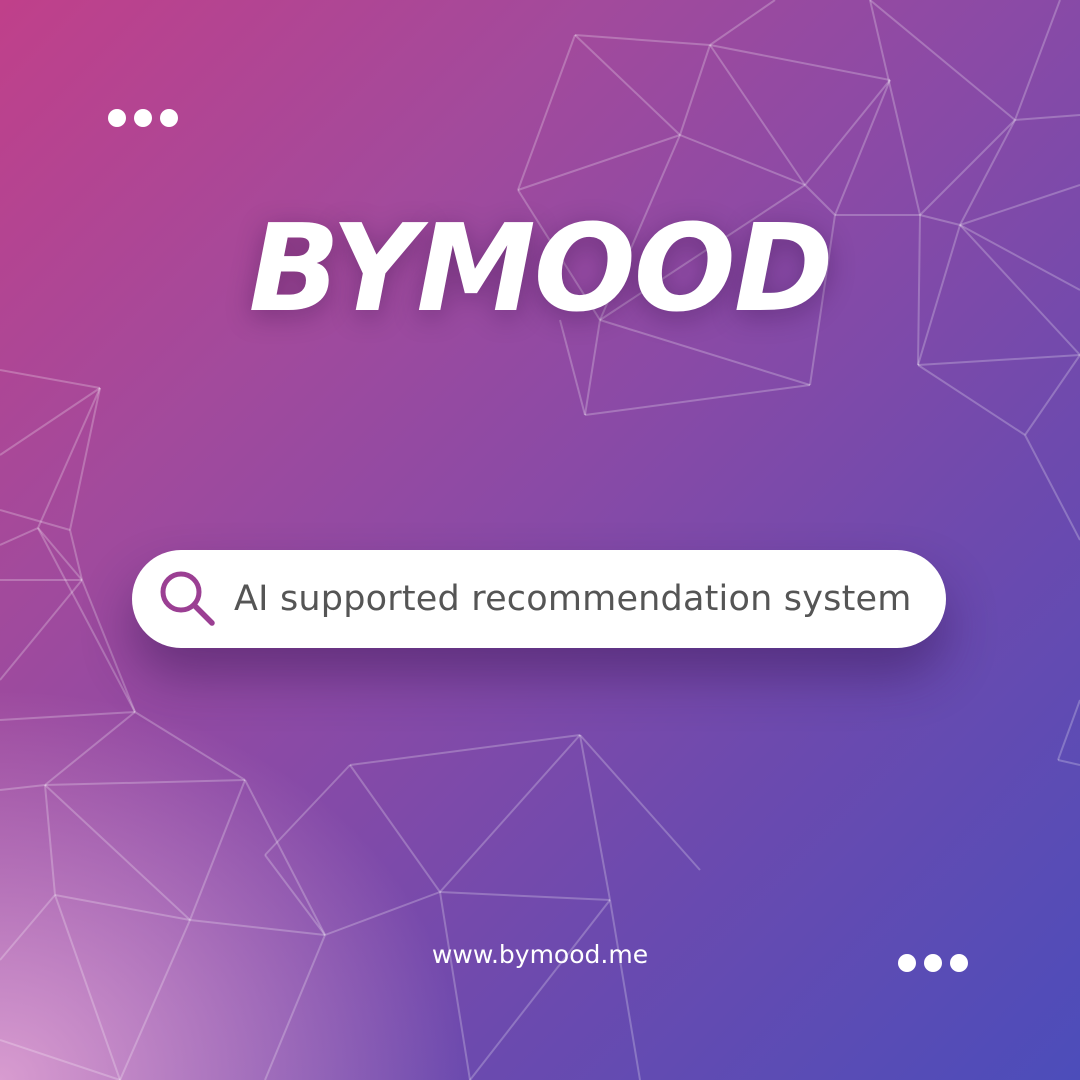  I want to click on search-text: AI supported recommendation system, so click(573, 599).